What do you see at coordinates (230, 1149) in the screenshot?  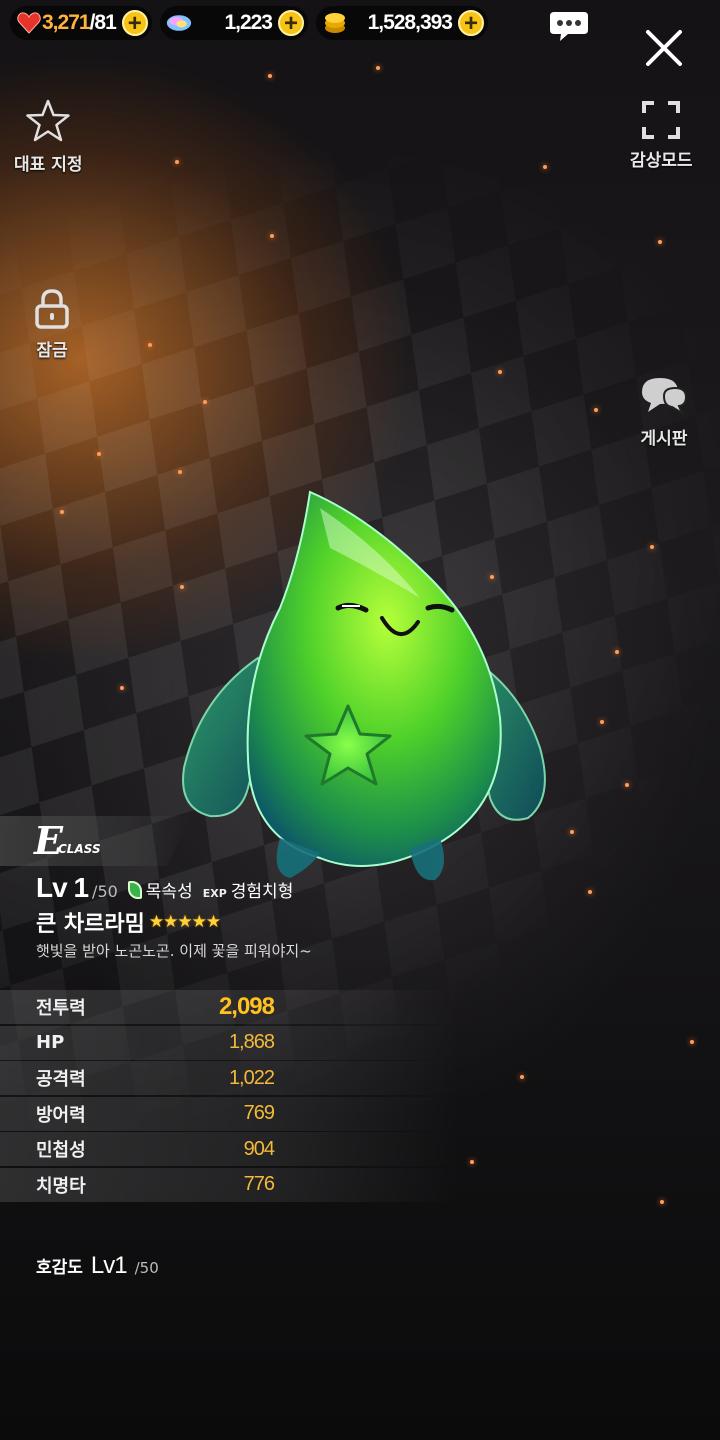 I see `stat-row-agility: 민첩성 904` at bounding box center [230, 1149].